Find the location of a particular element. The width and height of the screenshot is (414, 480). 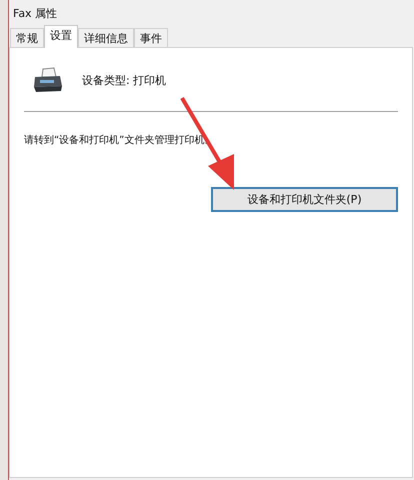

tab: 事件 is located at coordinates (151, 37).